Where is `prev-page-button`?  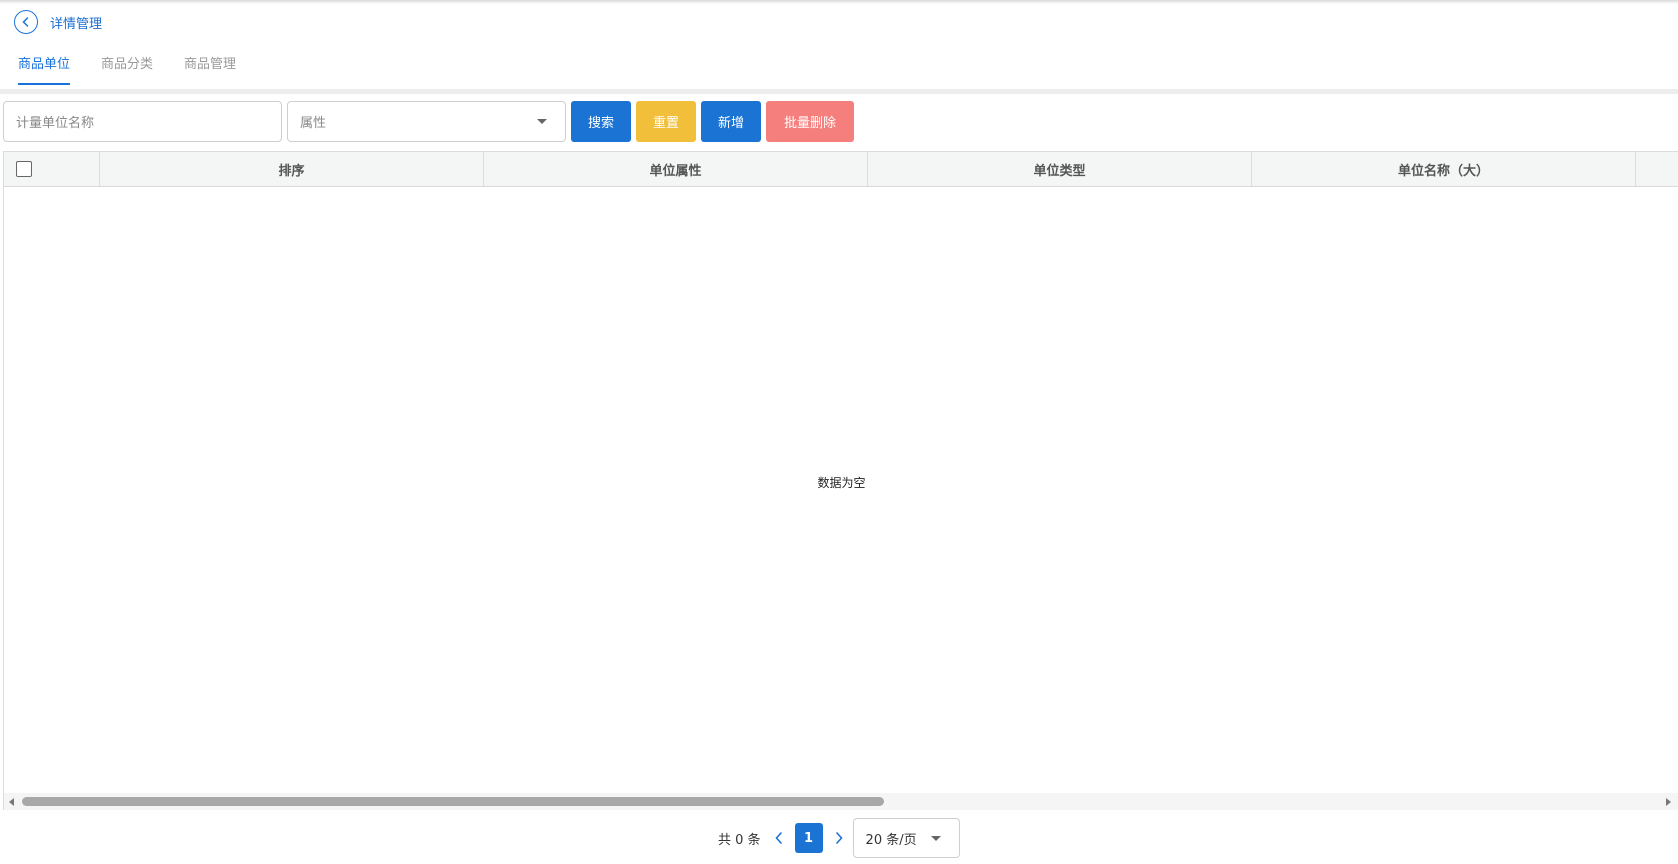
prev-page-button is located at coordinates (779, 838).